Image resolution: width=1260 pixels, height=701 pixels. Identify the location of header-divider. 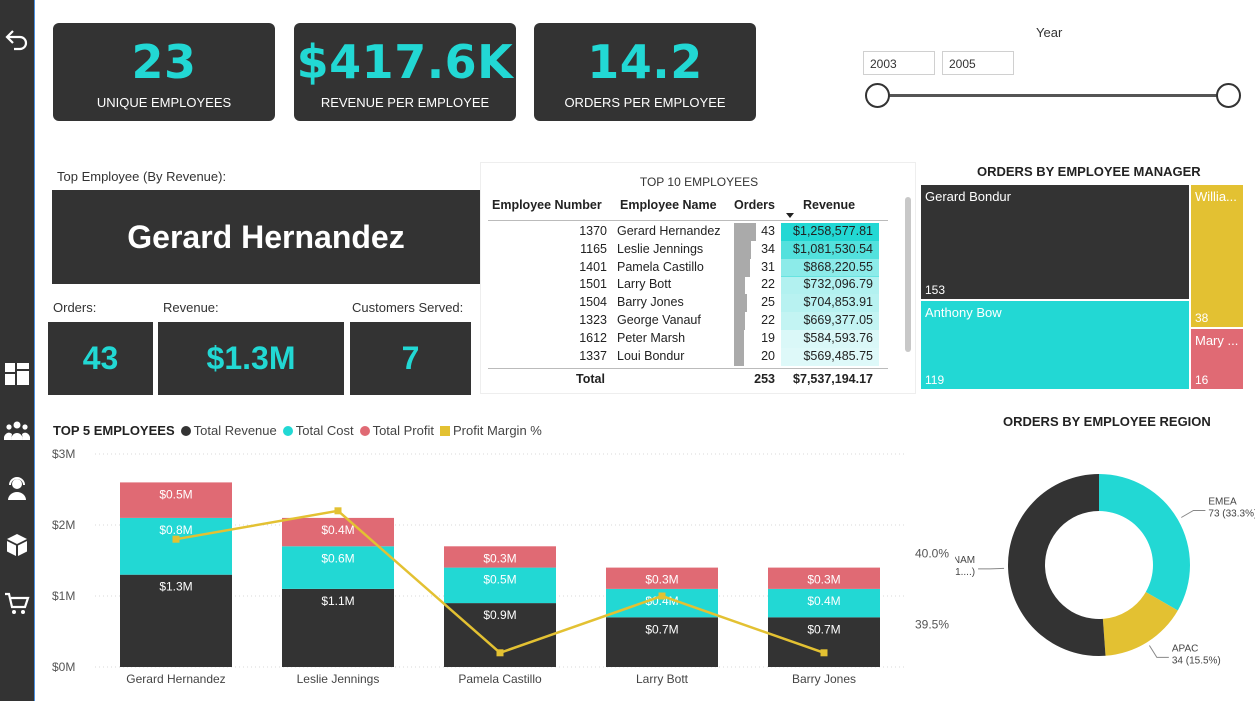
(688, 220).